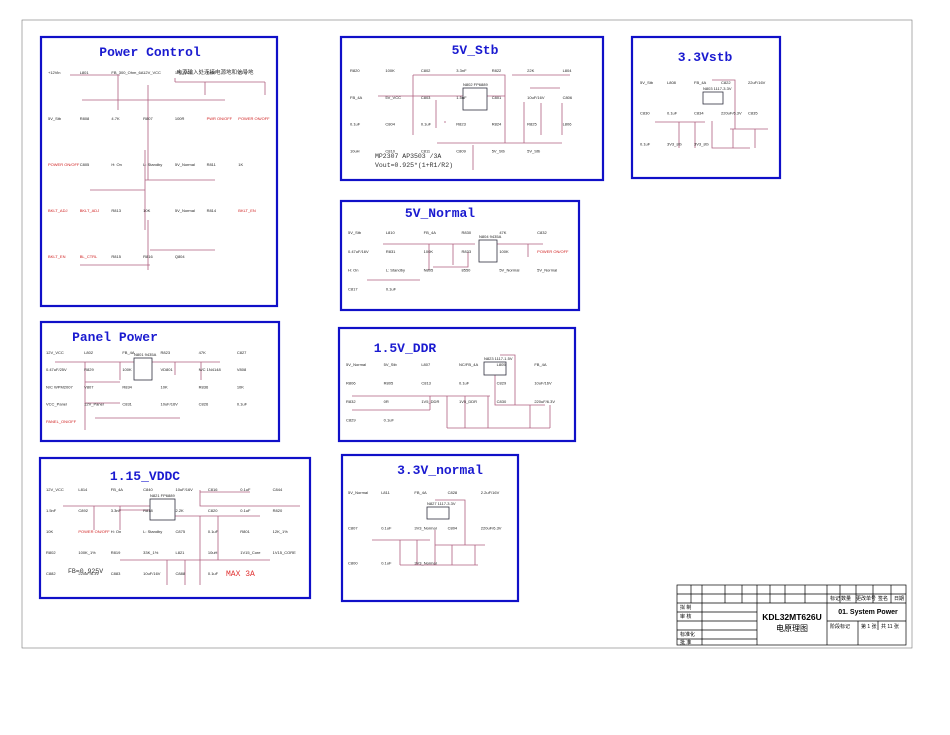 The height and width of the screenshot is (735, 950). I want to click on block-5v-normal: 5V_Normal, so click(460, 255).